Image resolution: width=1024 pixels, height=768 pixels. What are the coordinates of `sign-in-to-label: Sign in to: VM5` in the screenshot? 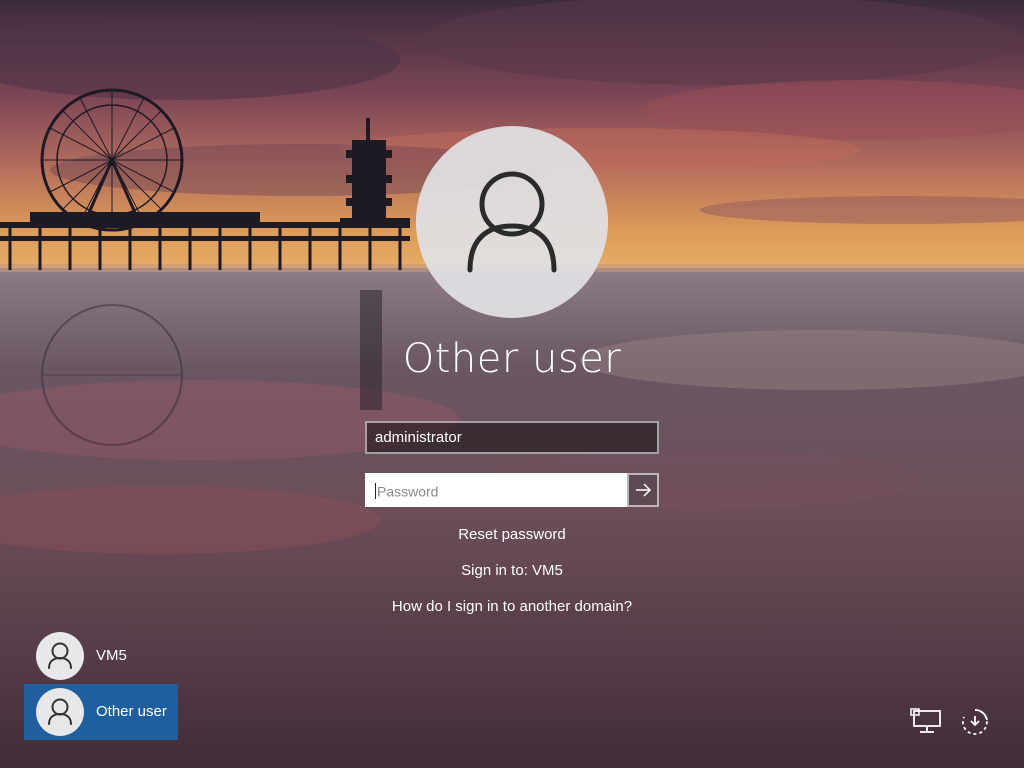 It's located at (512, 570).